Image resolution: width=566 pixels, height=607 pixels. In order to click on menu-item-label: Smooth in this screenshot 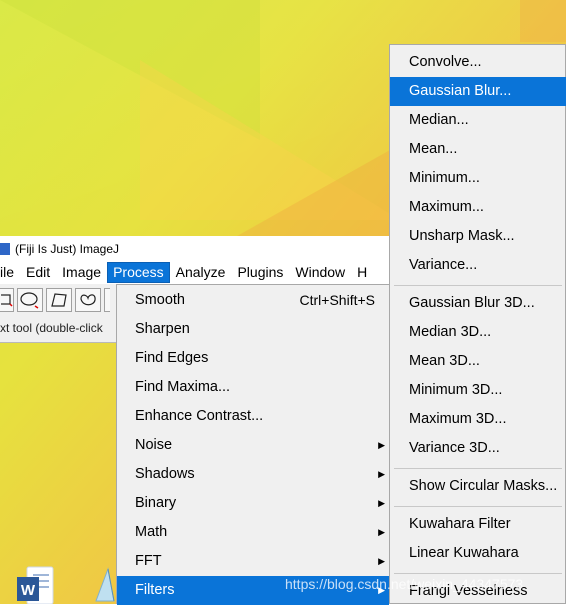, I will do `click(160, 300)`.